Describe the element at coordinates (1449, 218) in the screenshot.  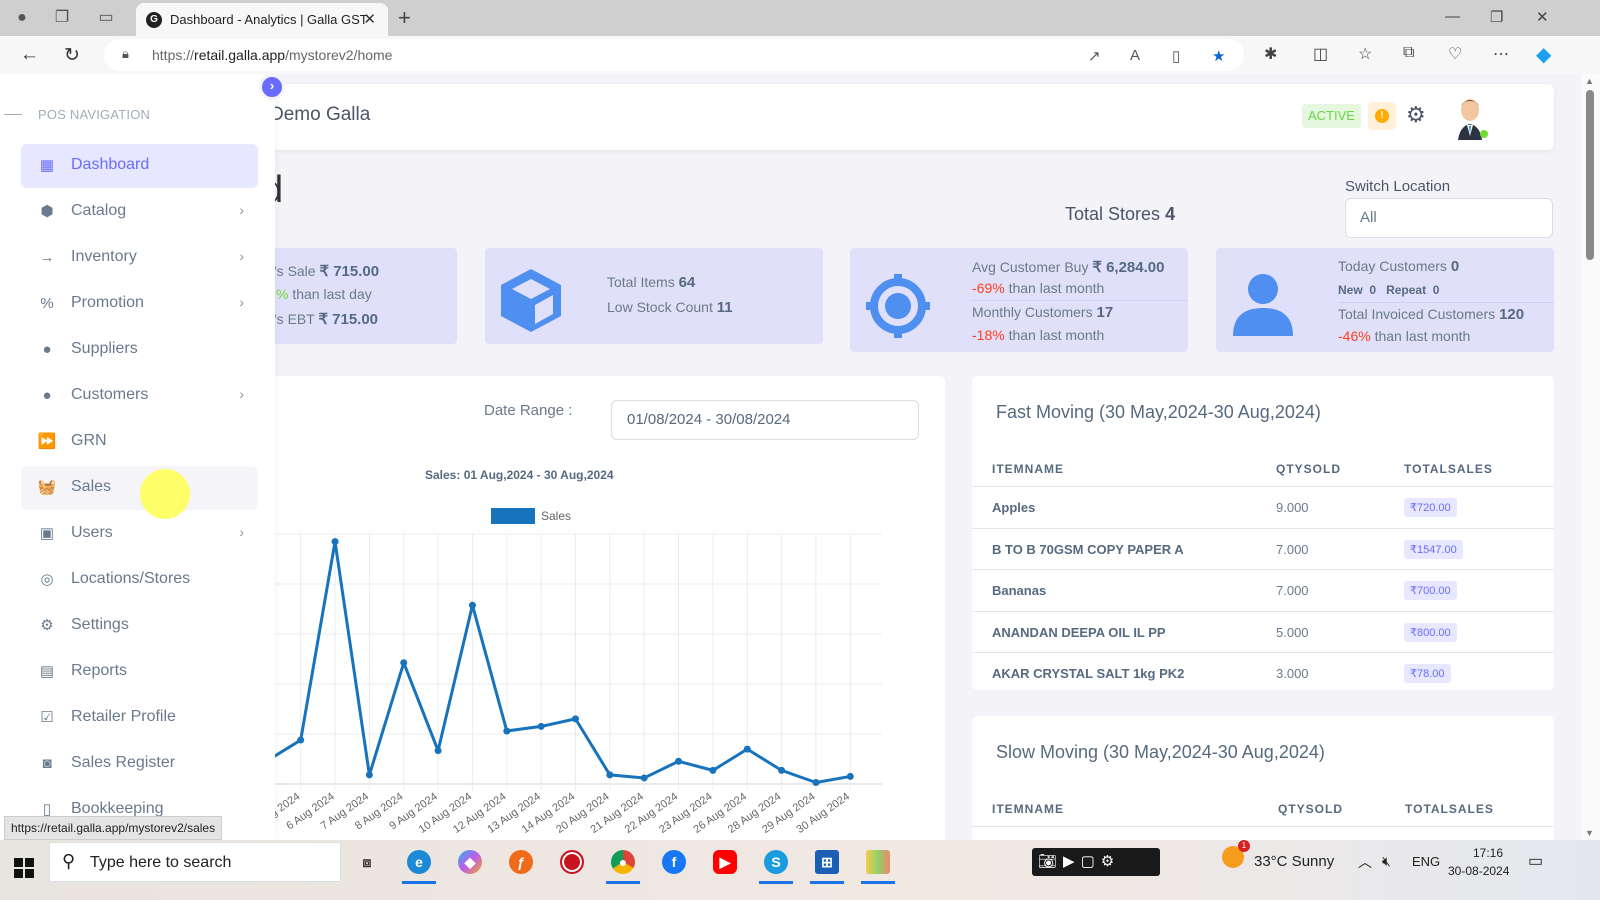
I see `switch-location-select: All` at that location.